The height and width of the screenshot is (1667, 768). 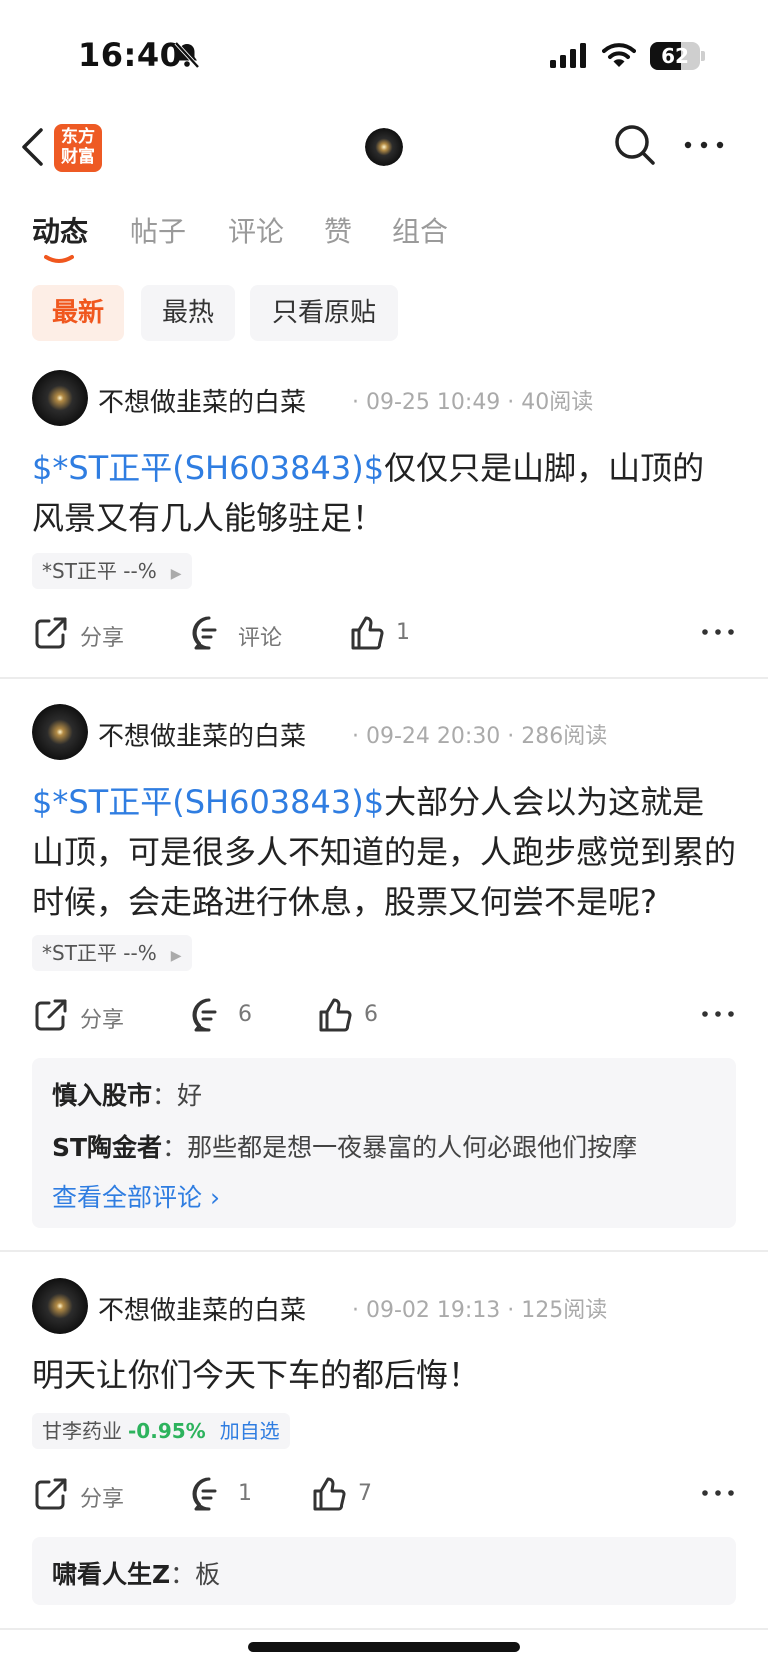 I want to click on stock-tag: 甘李药业 -0.95% 加自选, so click(x=161, y=1431).